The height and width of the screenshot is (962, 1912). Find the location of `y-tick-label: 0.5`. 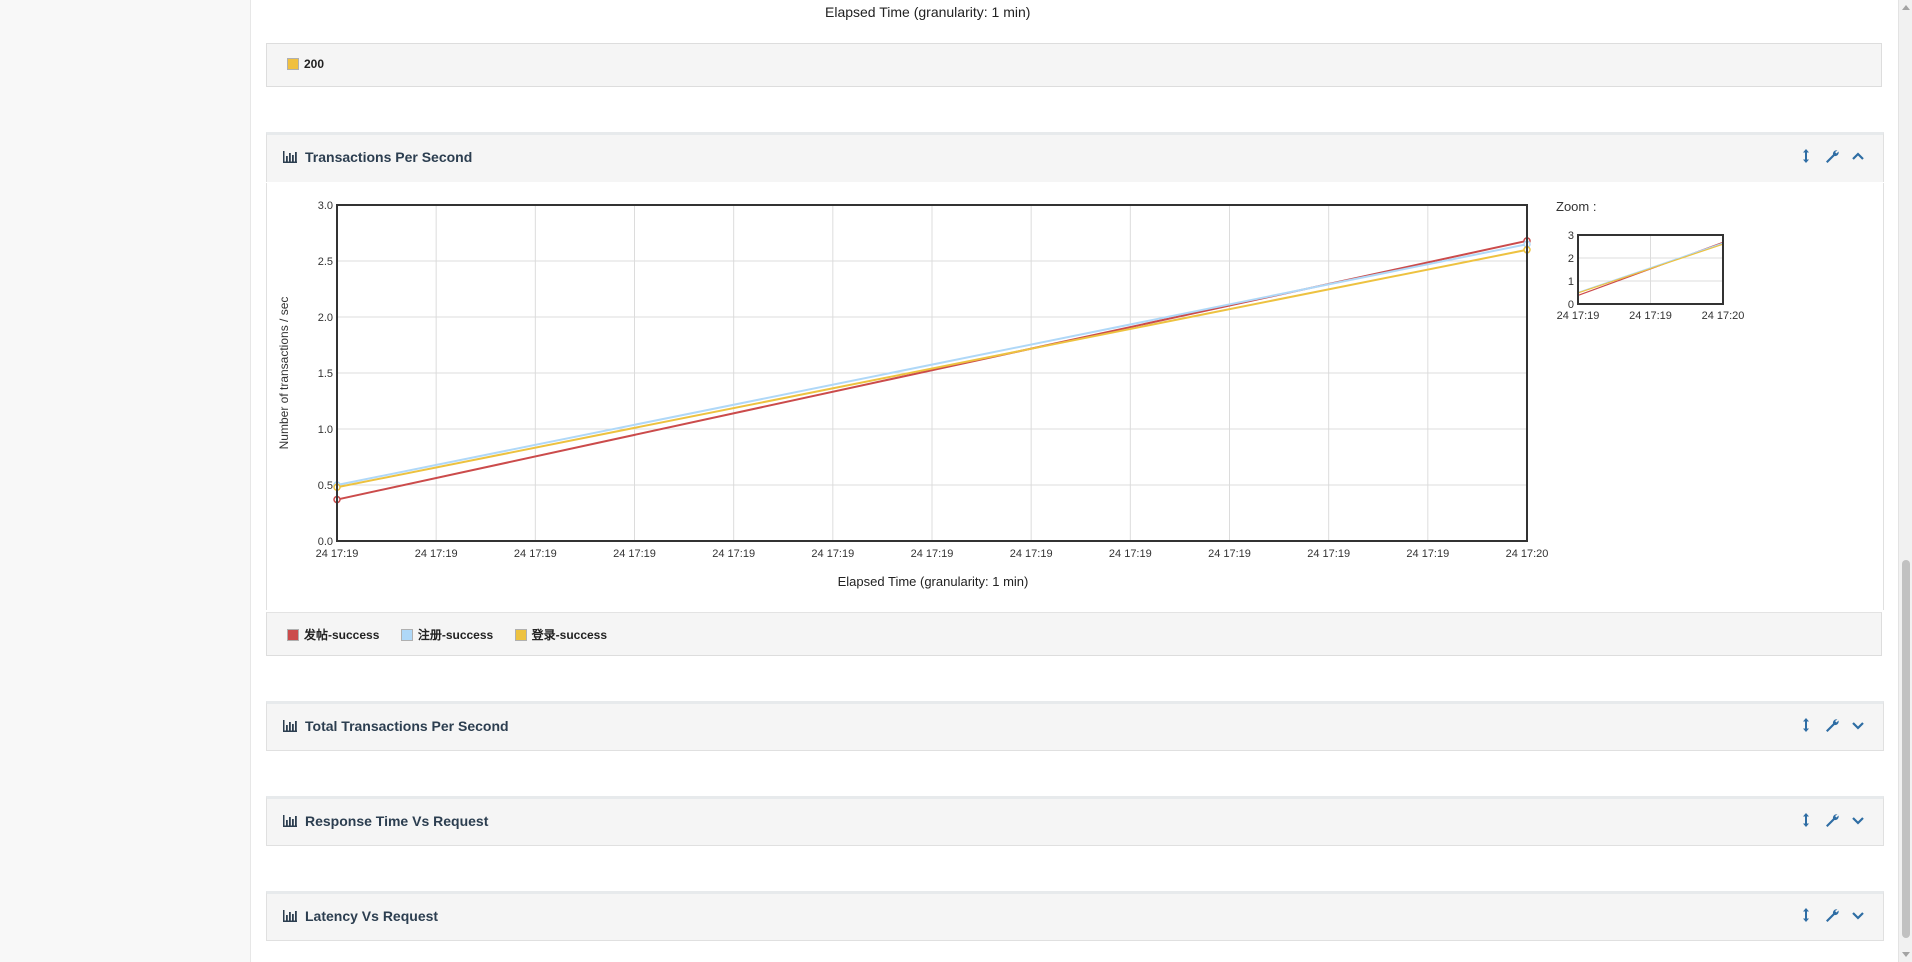

y-tick-label: 0.5 is located at coordinates (325, 486).